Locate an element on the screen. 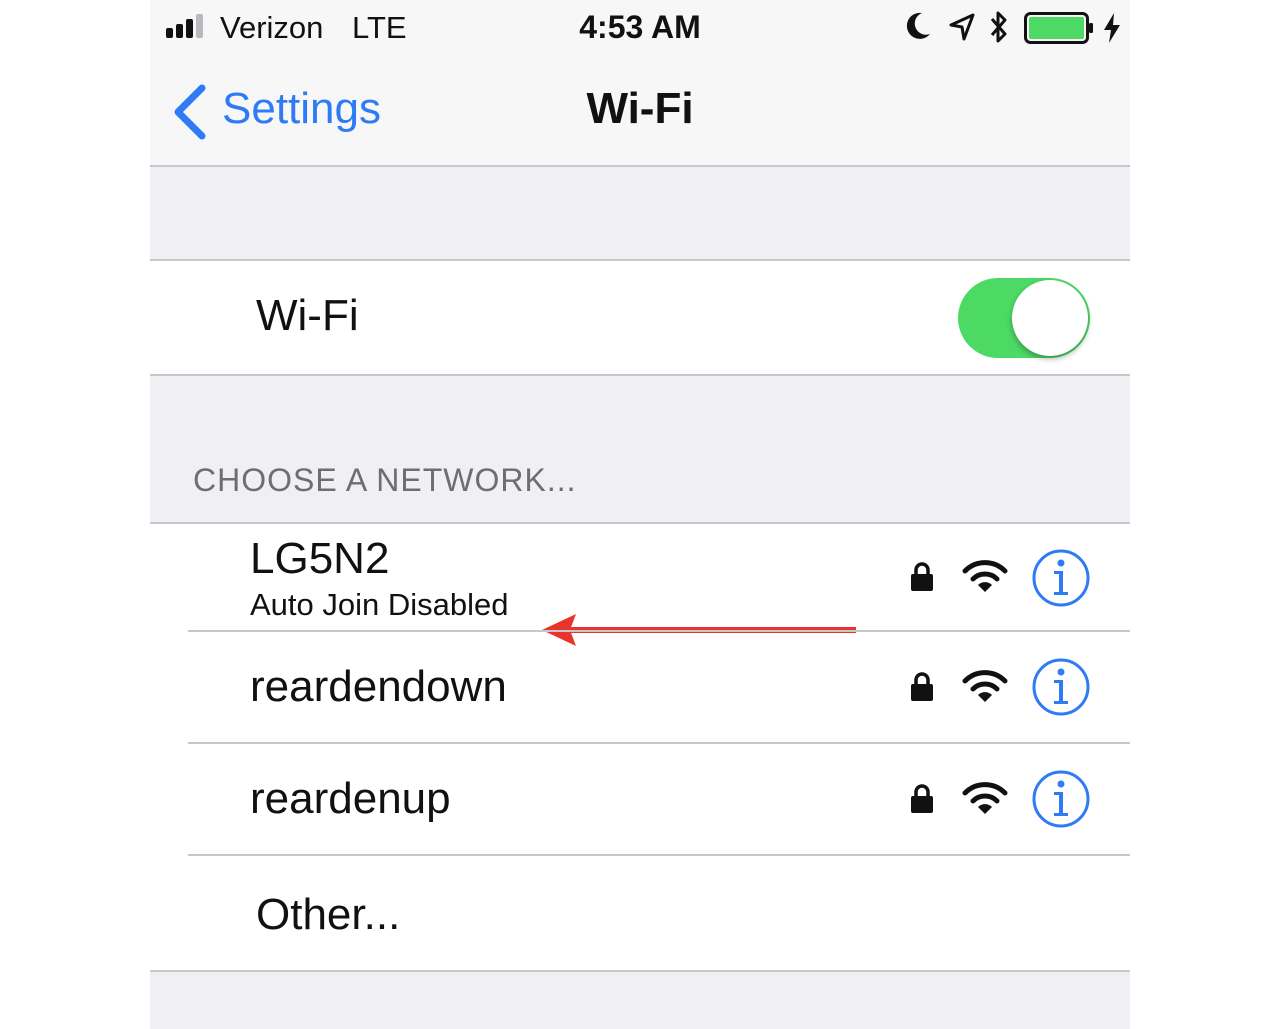 This screenshot has height=1029, width=1280. wifi-toggle-cell: Wi-Fi is located at coordinates (640, 317).